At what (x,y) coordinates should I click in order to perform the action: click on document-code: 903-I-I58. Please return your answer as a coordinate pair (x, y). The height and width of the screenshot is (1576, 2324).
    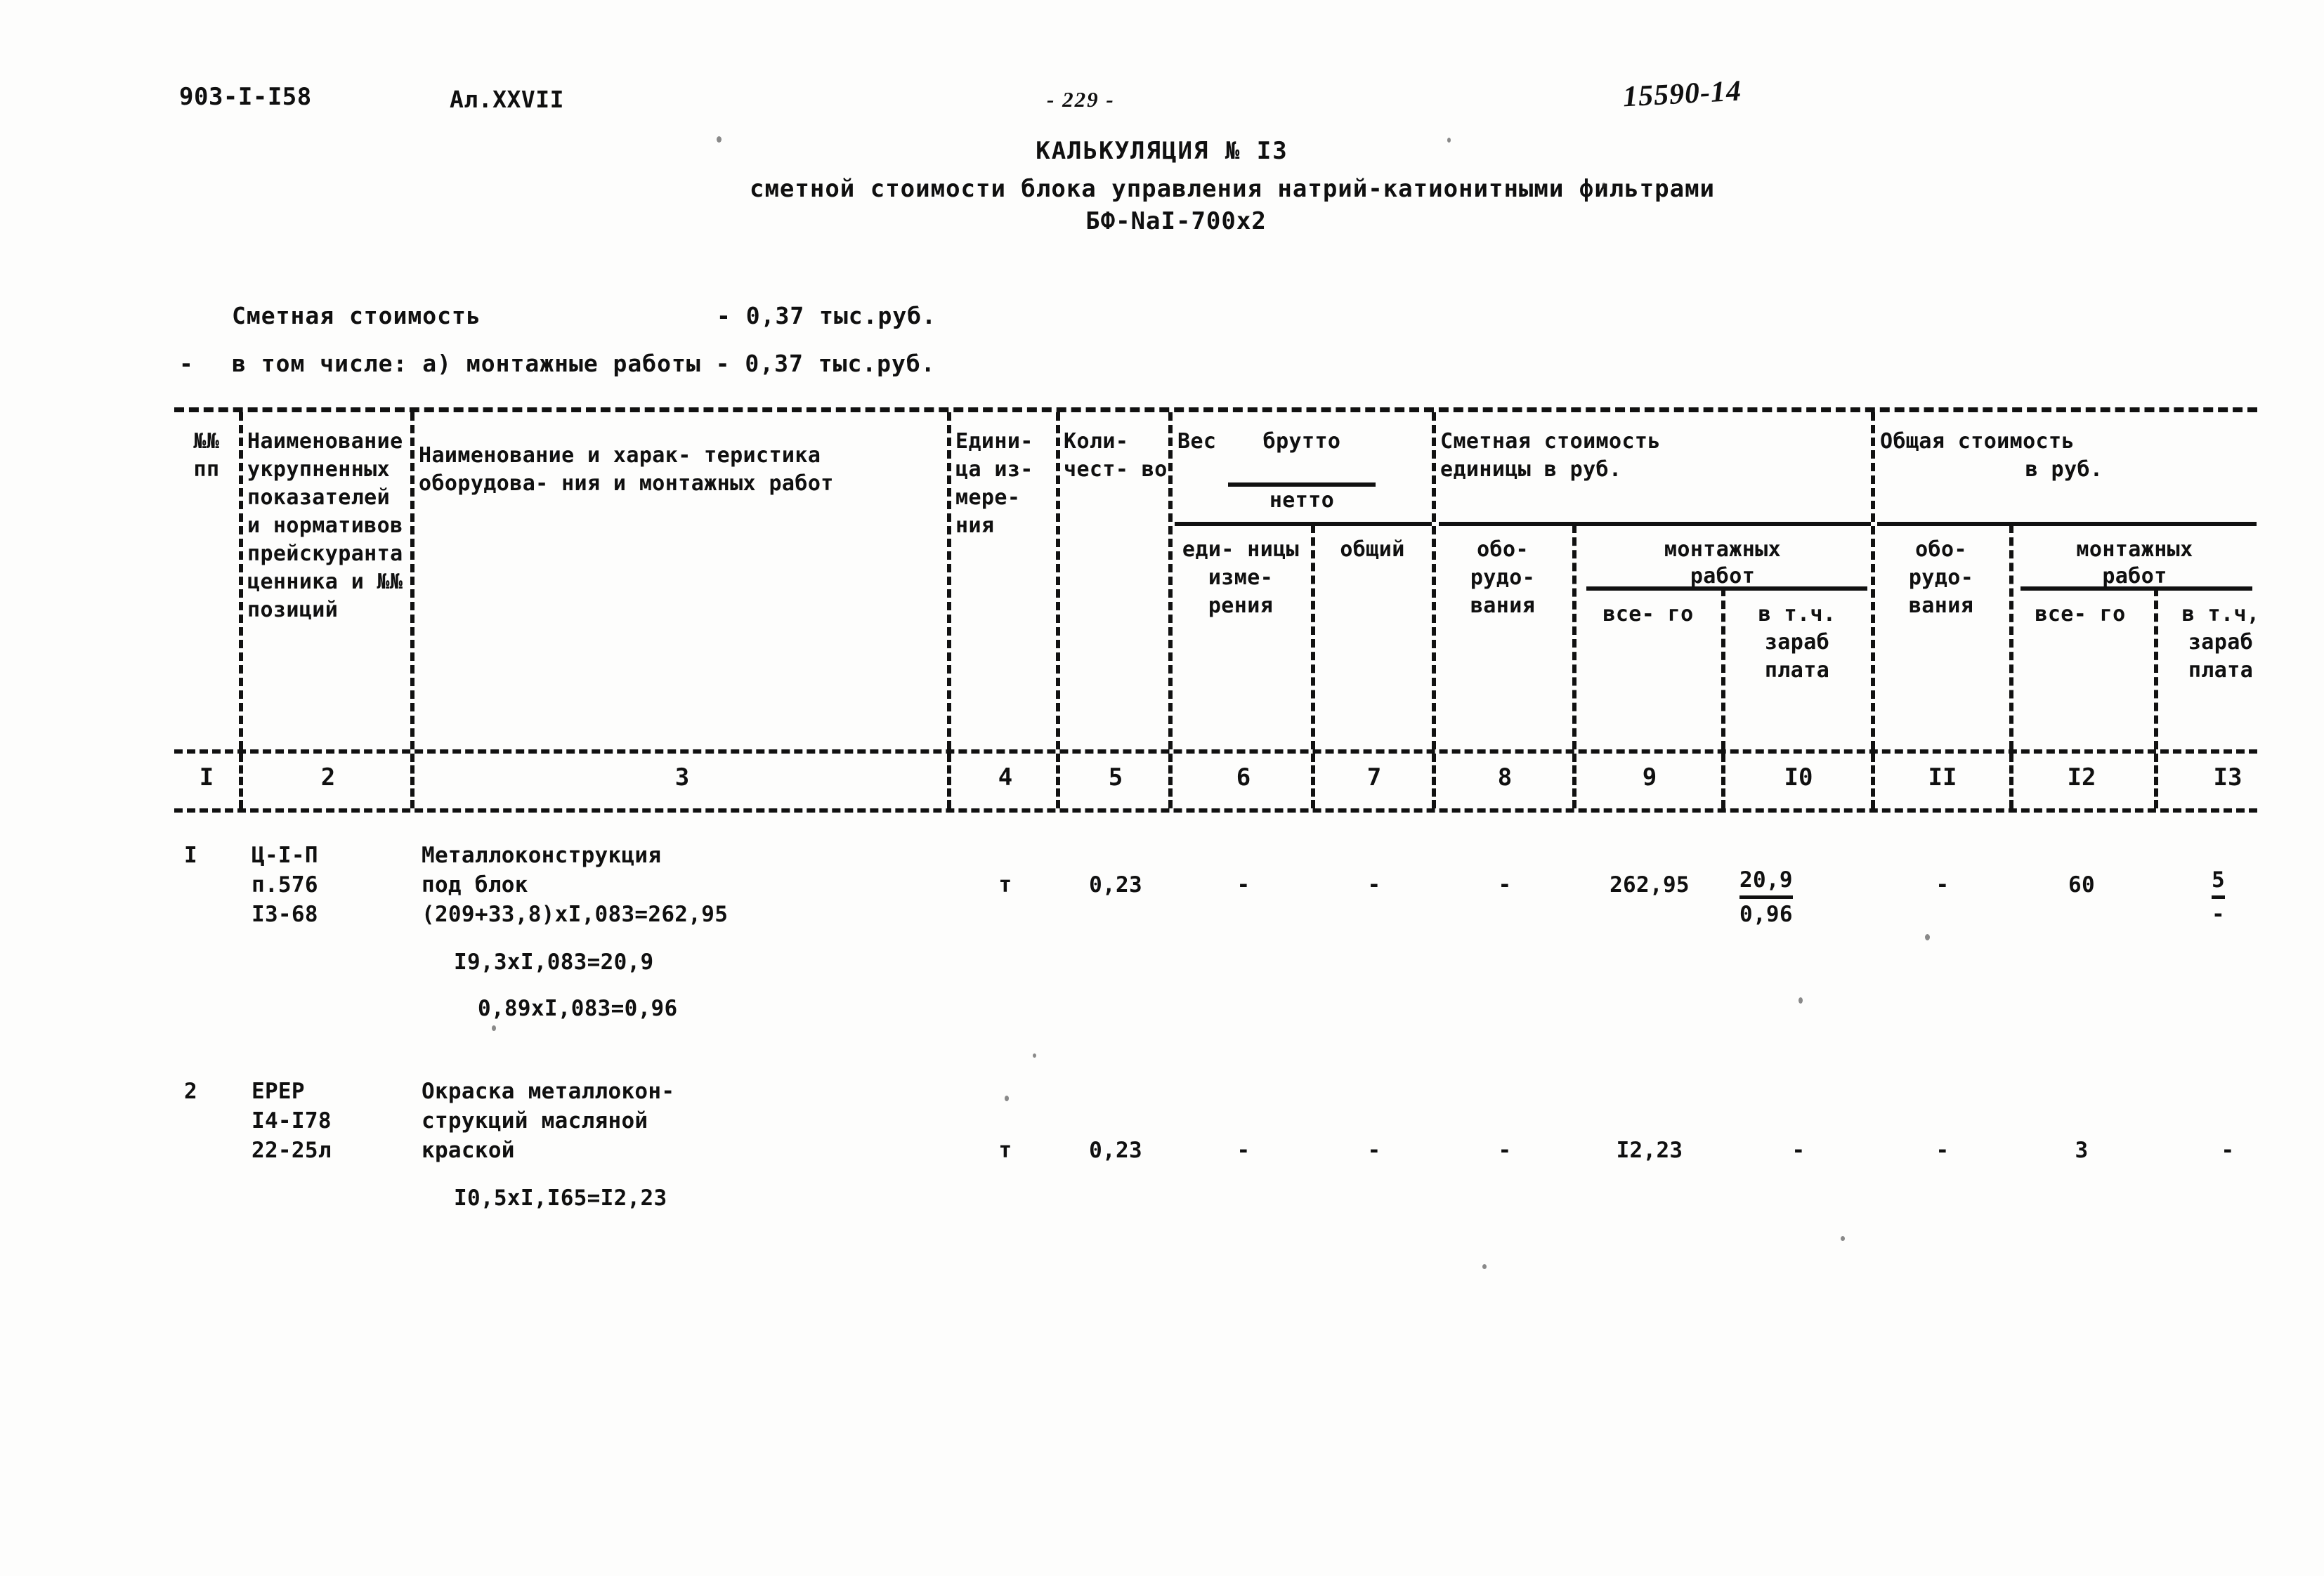
    Looking at the image, I should click on (246, 97).